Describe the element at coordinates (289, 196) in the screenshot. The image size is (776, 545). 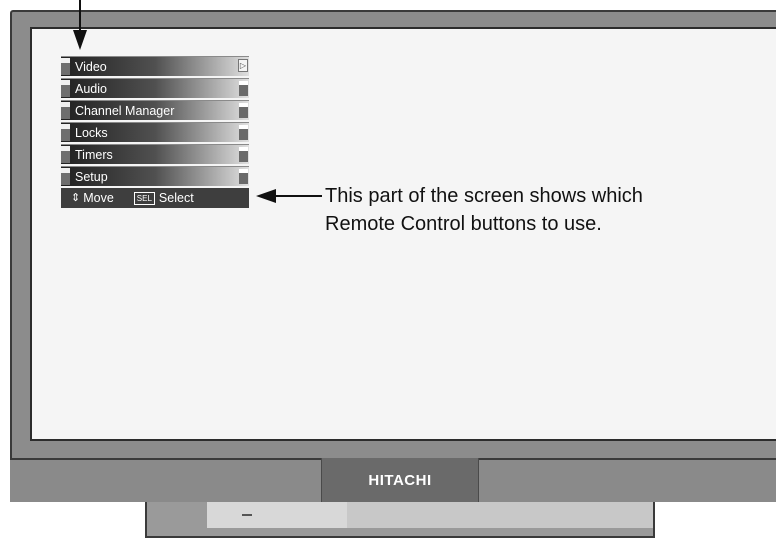
I see `left-arrow-icon` at that location.